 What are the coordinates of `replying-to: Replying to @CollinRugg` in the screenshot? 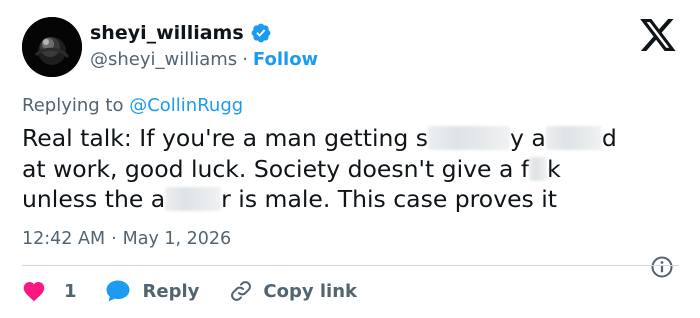 It's located at (132, 106).